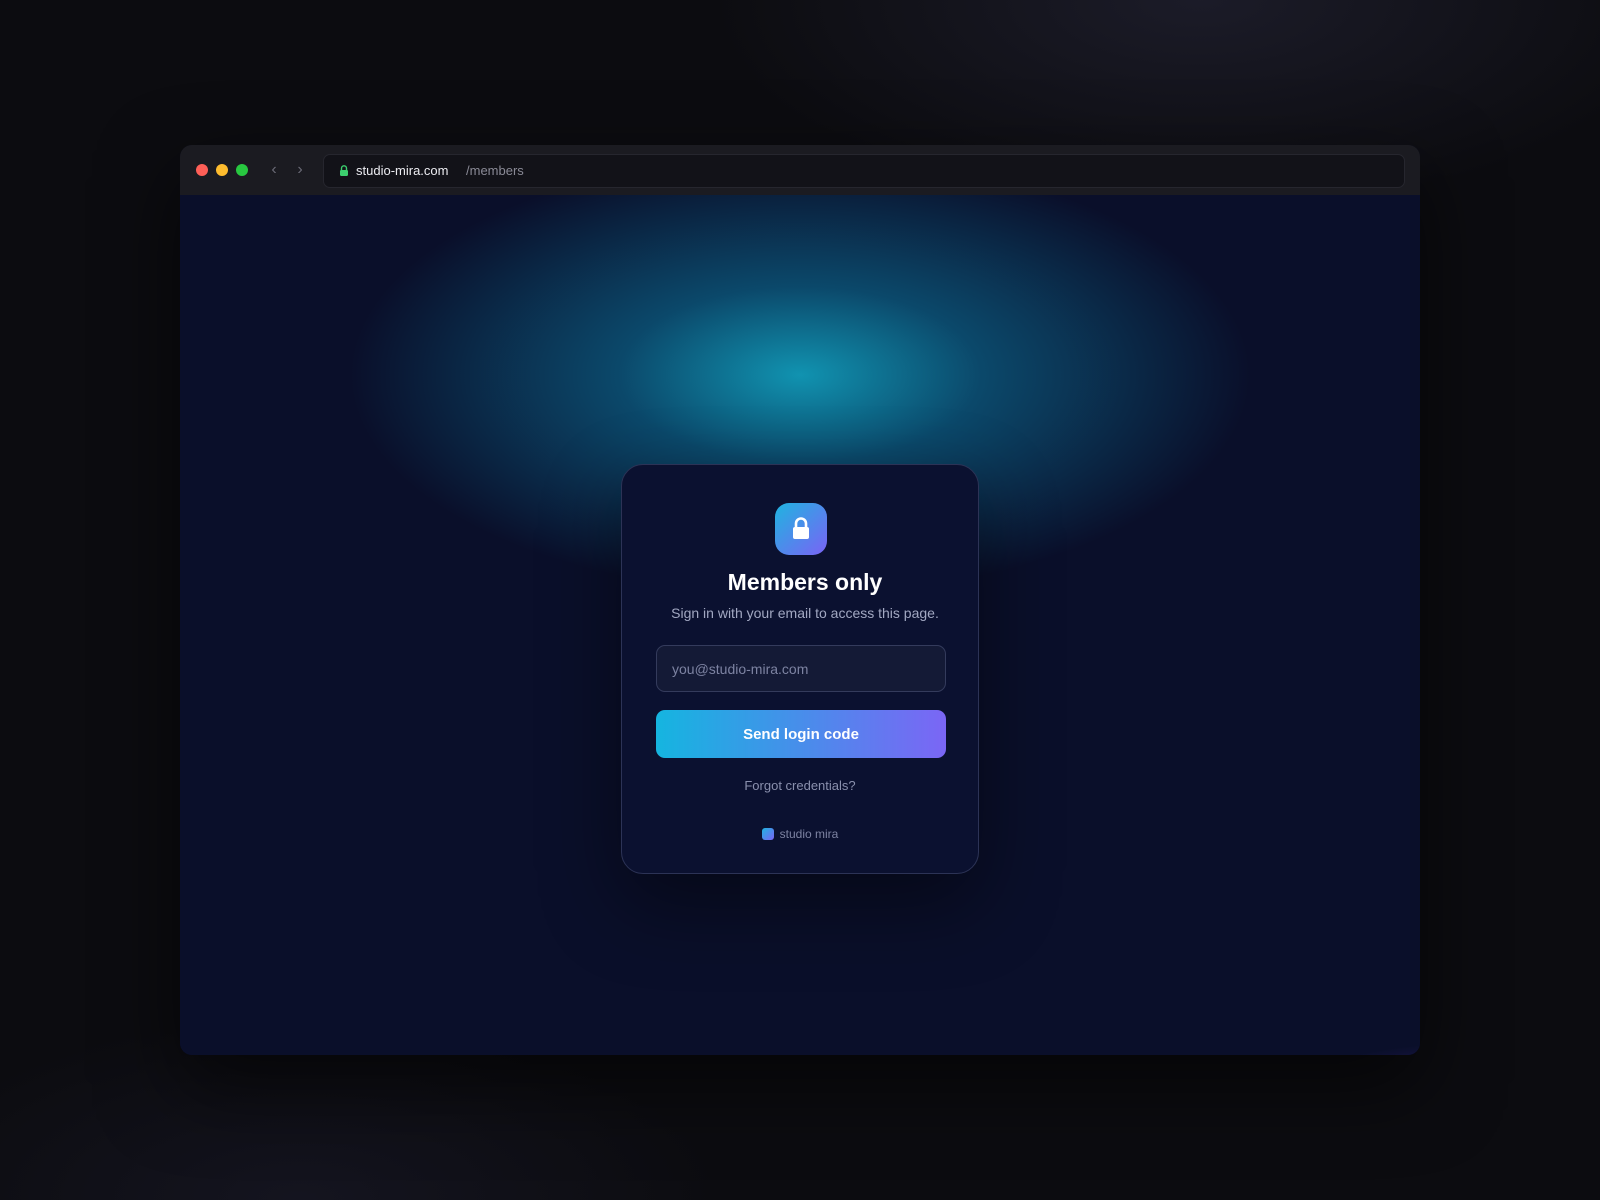  What do you see at coordinates (300, 170) in the screenshot?
I see `forward-button: ›` at bounding box center [300, 170].